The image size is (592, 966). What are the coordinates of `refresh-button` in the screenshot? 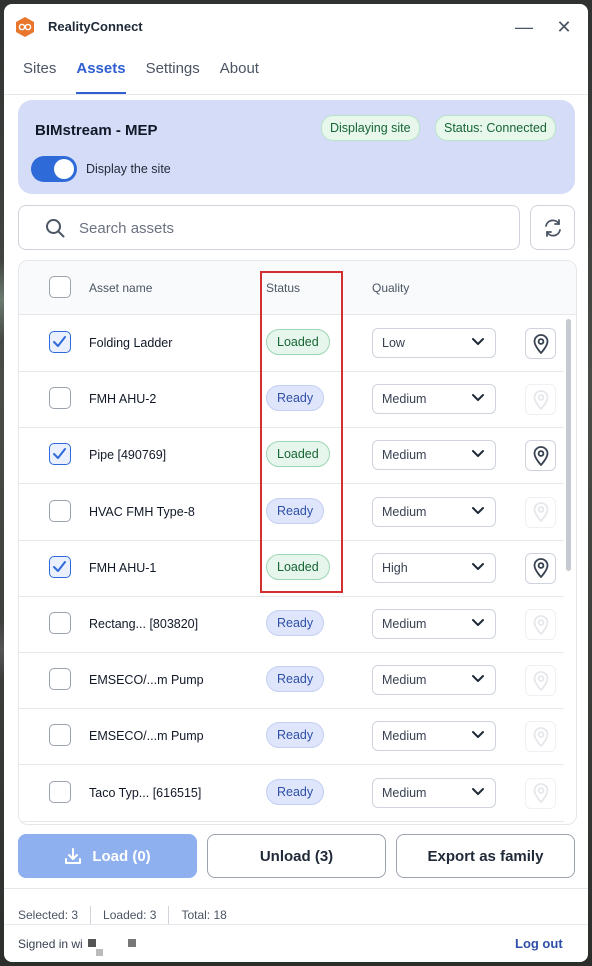 It's located at (552, 227).